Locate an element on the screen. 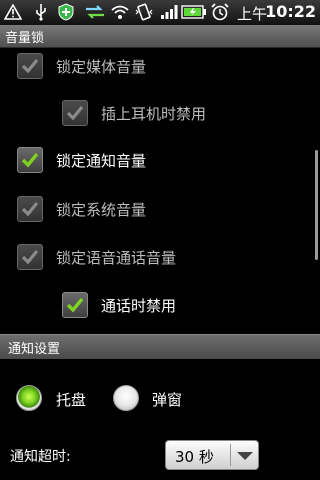  battery-icon is located at coordinates (194, 12).